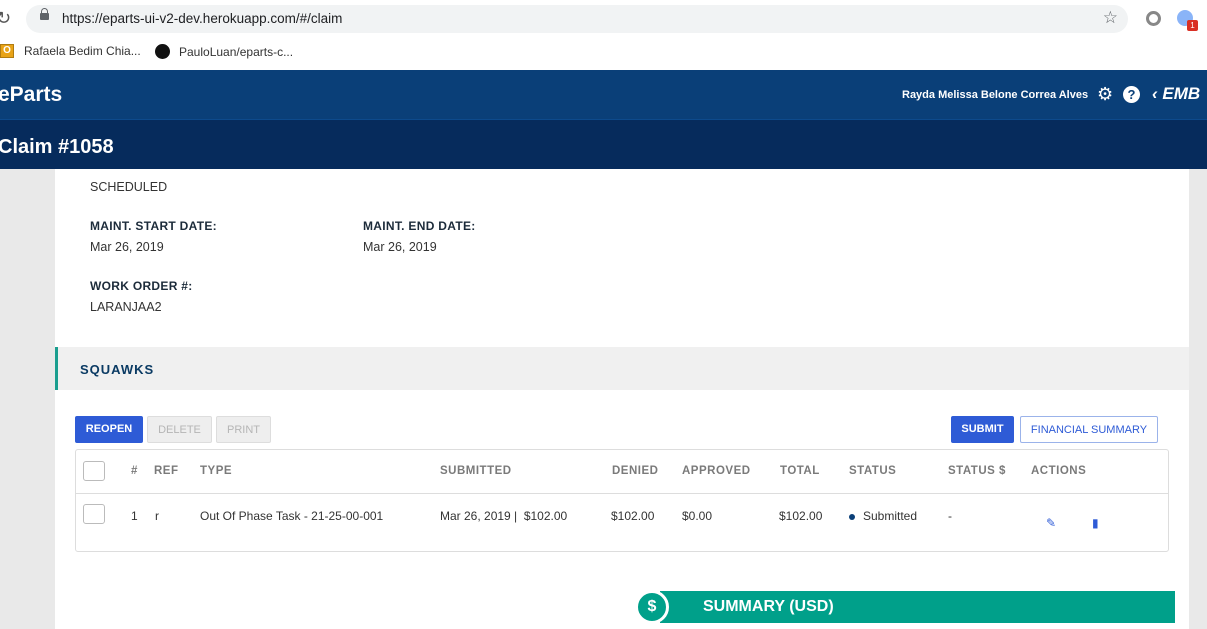 The height and width of the screenshot is (629, 1207). I want to click on github-icon, so click(162, 51).